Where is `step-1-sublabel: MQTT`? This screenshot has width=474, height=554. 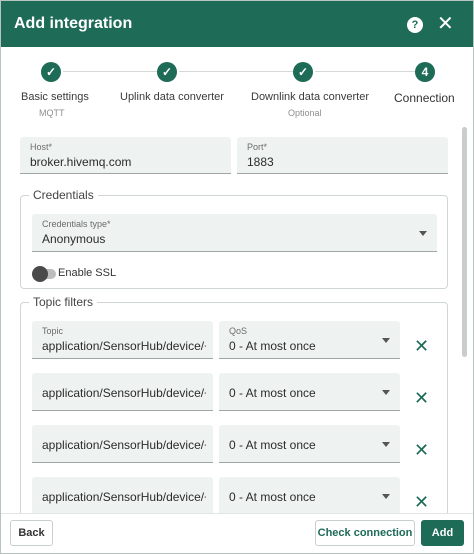 step-1-sublabel: MQTT is located at coordinates (52, 113).